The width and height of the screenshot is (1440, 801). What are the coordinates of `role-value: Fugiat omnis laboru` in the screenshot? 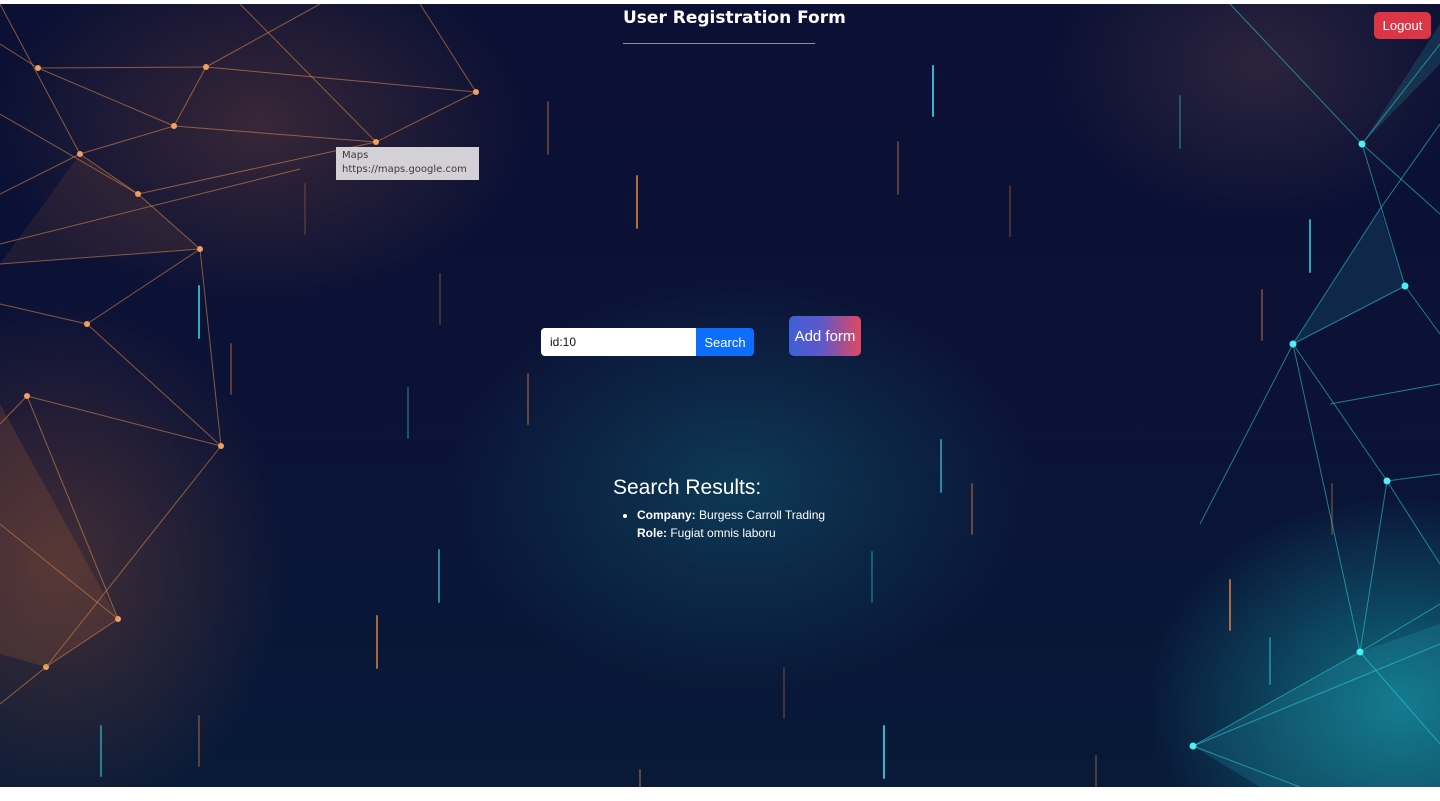 It's located at (723, 533).